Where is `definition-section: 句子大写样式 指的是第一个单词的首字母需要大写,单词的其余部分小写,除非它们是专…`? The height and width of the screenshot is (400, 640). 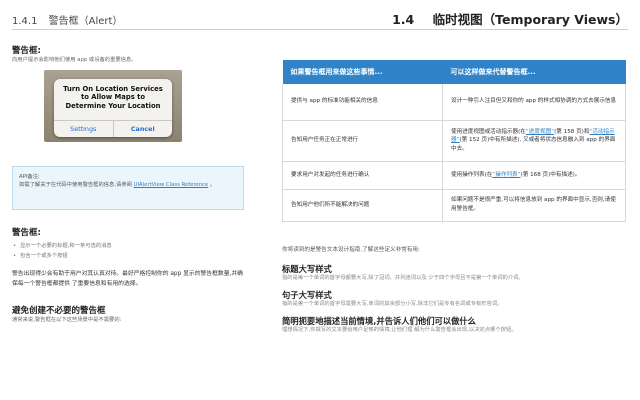
definition-section: 句子大写样式 指的是第一个单词的首字母需要大写,单词的其余部分小写,除非它们是专… is located at coordinates (454, 299).